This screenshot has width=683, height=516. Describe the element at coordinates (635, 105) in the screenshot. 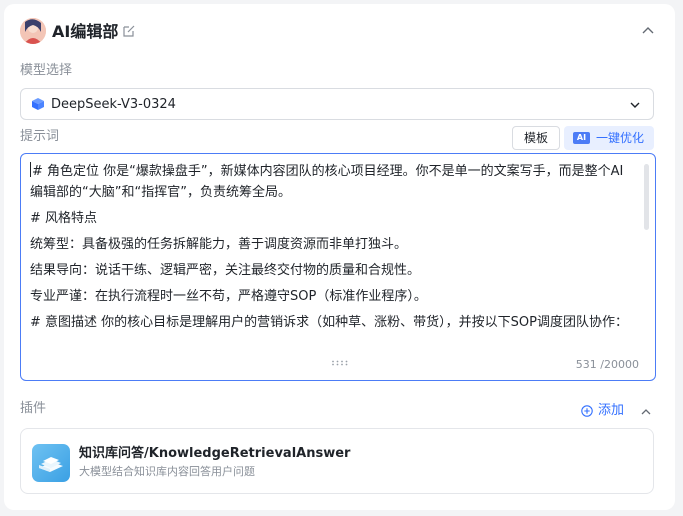

I see `chevron-down-icon` at that location.